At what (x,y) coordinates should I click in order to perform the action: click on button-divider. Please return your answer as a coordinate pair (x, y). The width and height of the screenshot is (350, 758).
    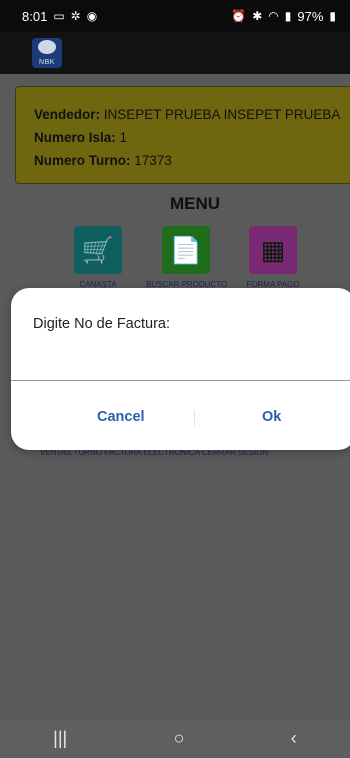
    Looking at the image, I should click on (194, 418).